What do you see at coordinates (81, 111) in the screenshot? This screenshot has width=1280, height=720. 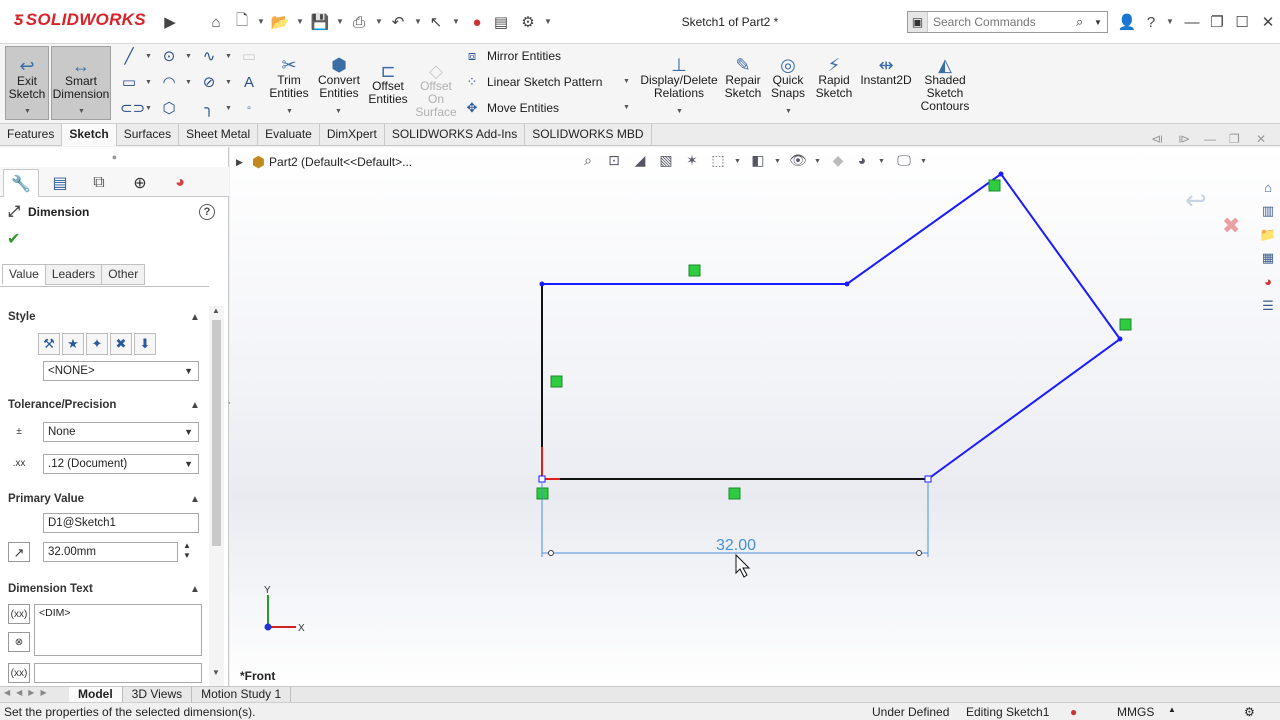 I see `smart-dimension-caret-icon: ▼` at bounding box center [81, 111].